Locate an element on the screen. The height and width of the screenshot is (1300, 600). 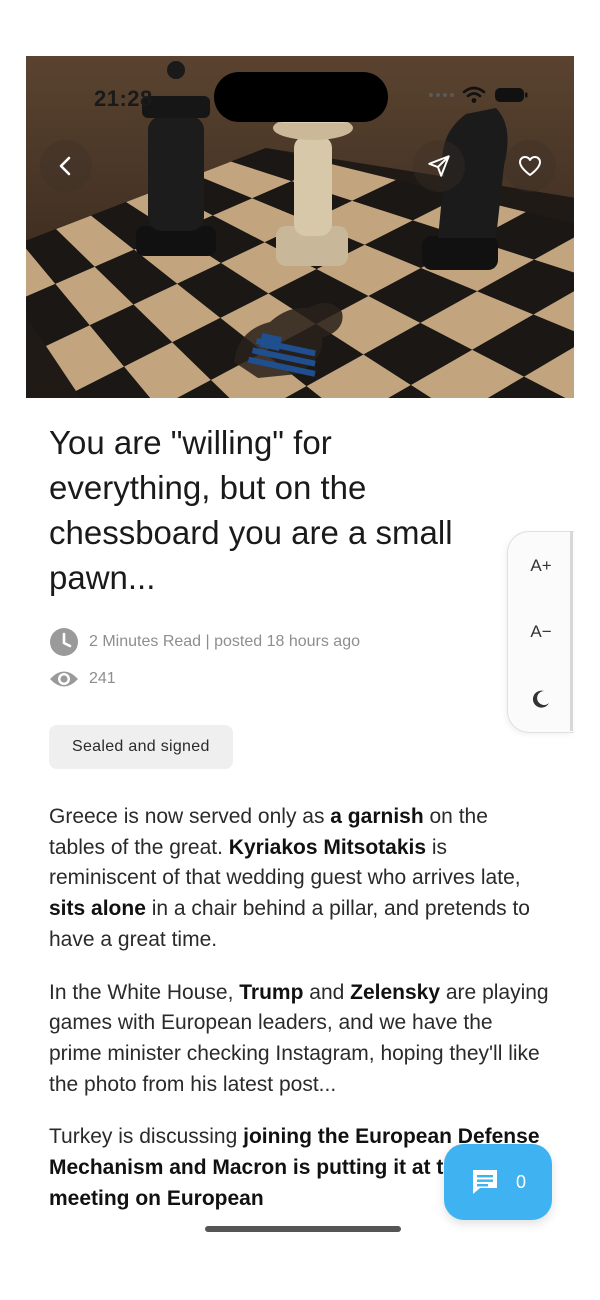
emphasized-text: sits alone is located at coordinates (97, 909).